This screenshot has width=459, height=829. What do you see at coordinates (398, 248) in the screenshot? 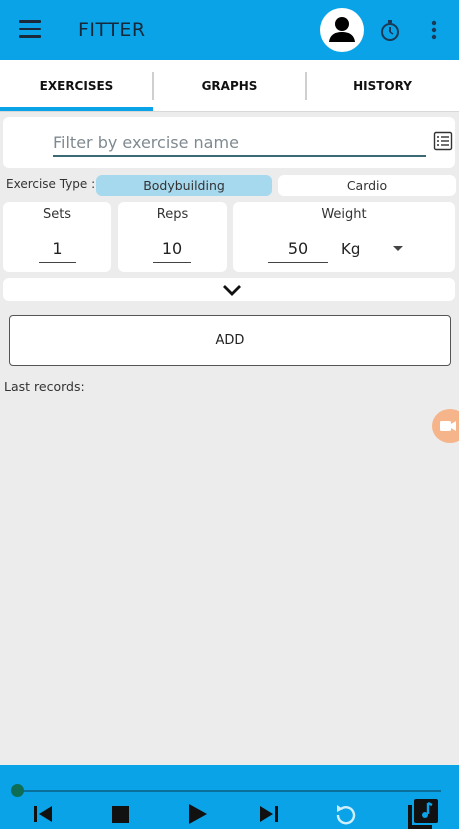
I see `dropdown-arrow-icon` at bounding box center [398, 248].